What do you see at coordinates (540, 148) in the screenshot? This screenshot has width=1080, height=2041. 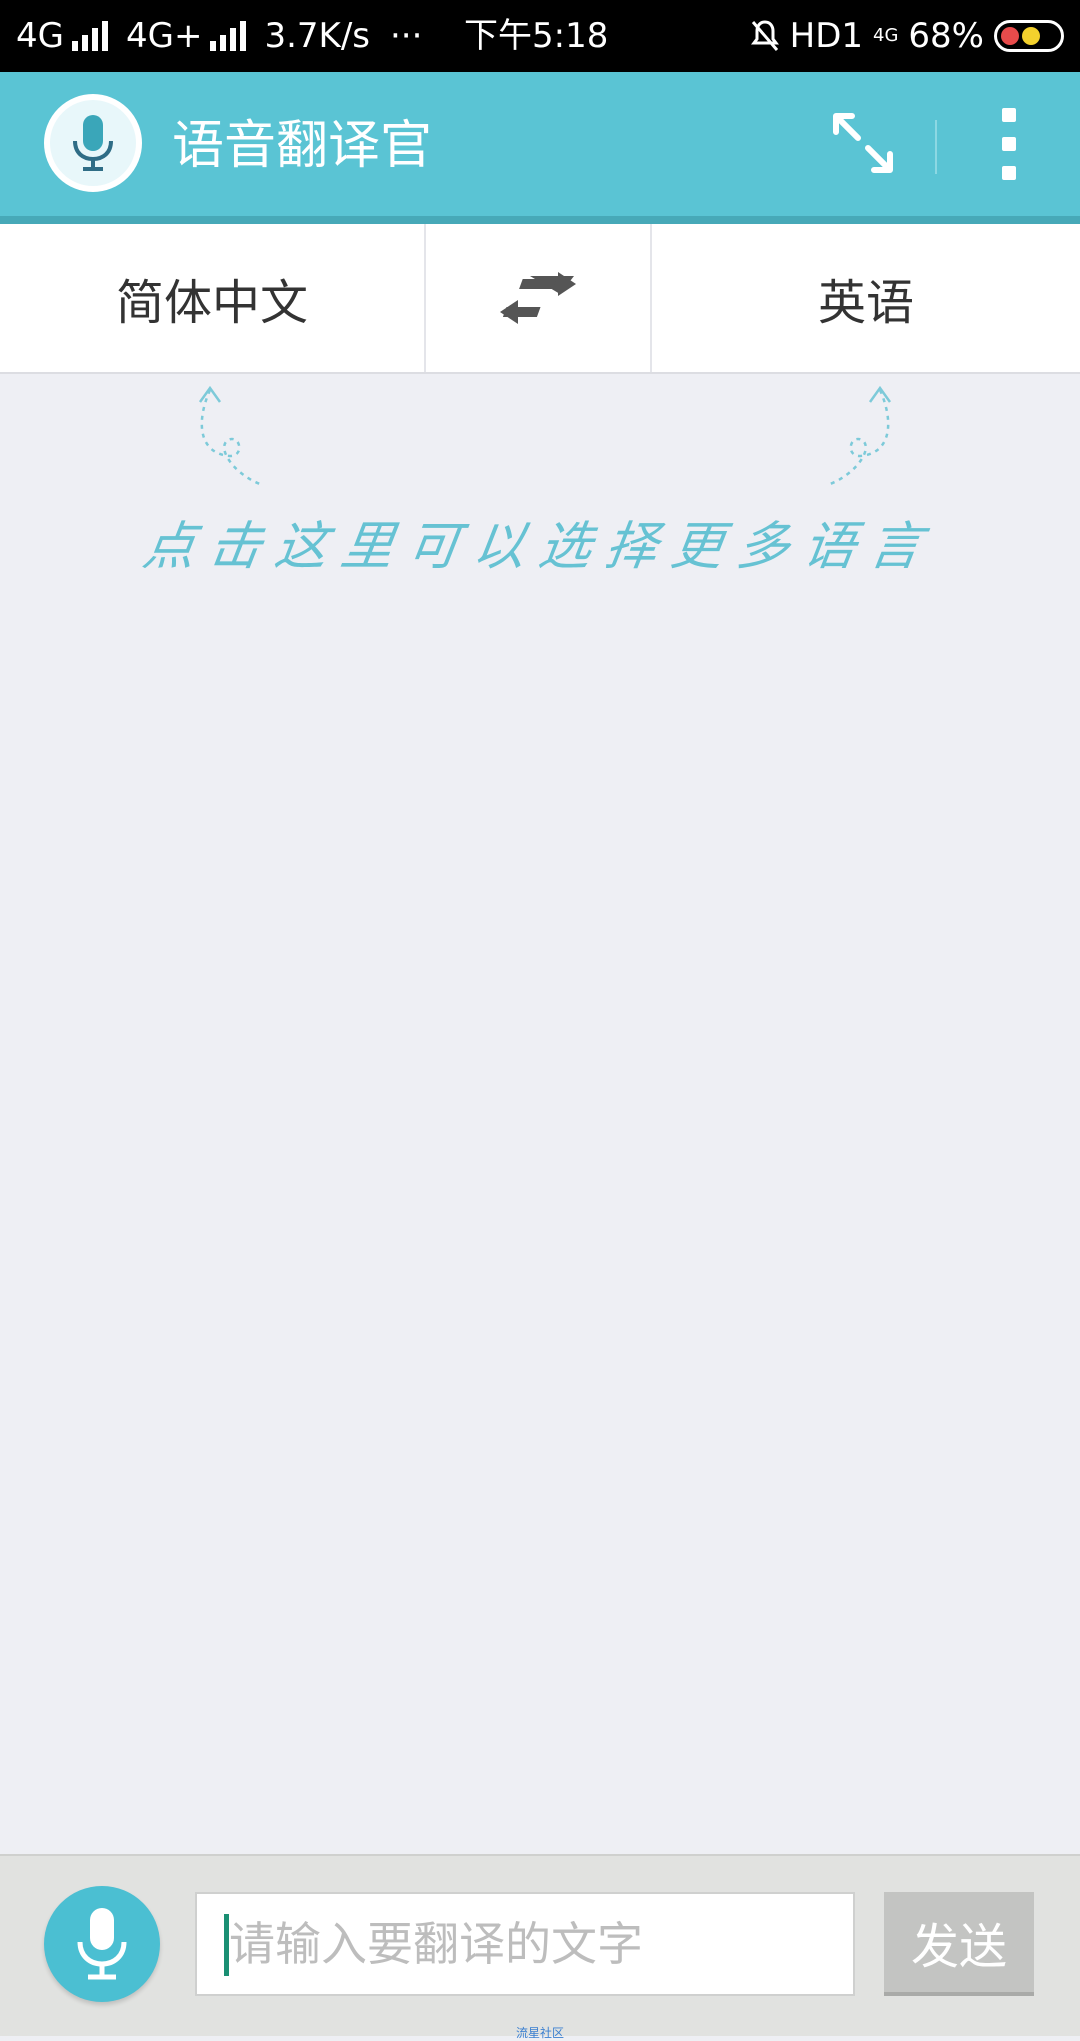 I see `app-bar: 语音翻译官` at bounding box center [540, 148].